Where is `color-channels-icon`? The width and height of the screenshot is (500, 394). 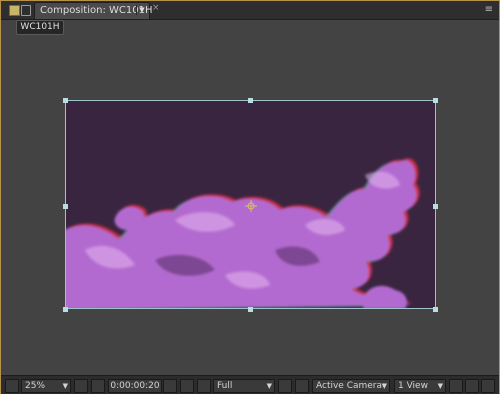 color-channels-icon is located at coordinates (204, 386).